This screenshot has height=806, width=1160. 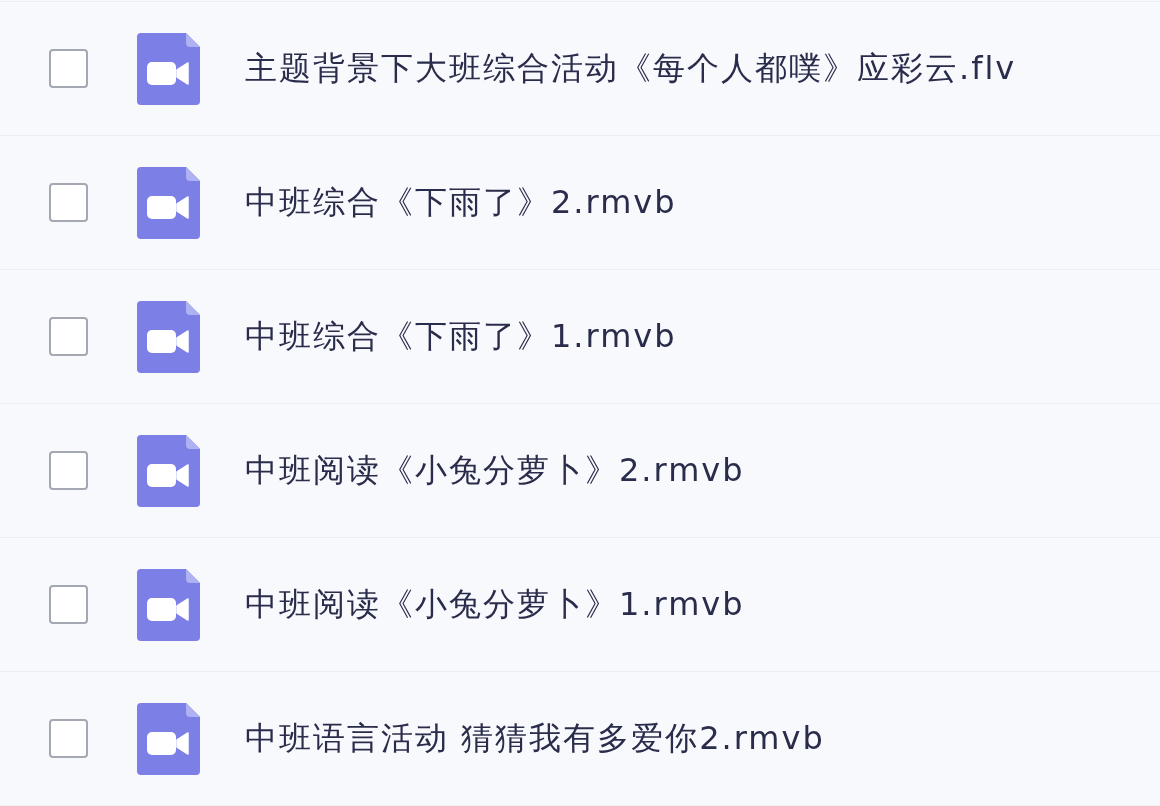 I want to click on file-name: 中班阅读《小兔分萝卜》2.rmvb, so click(x=495, y=470).